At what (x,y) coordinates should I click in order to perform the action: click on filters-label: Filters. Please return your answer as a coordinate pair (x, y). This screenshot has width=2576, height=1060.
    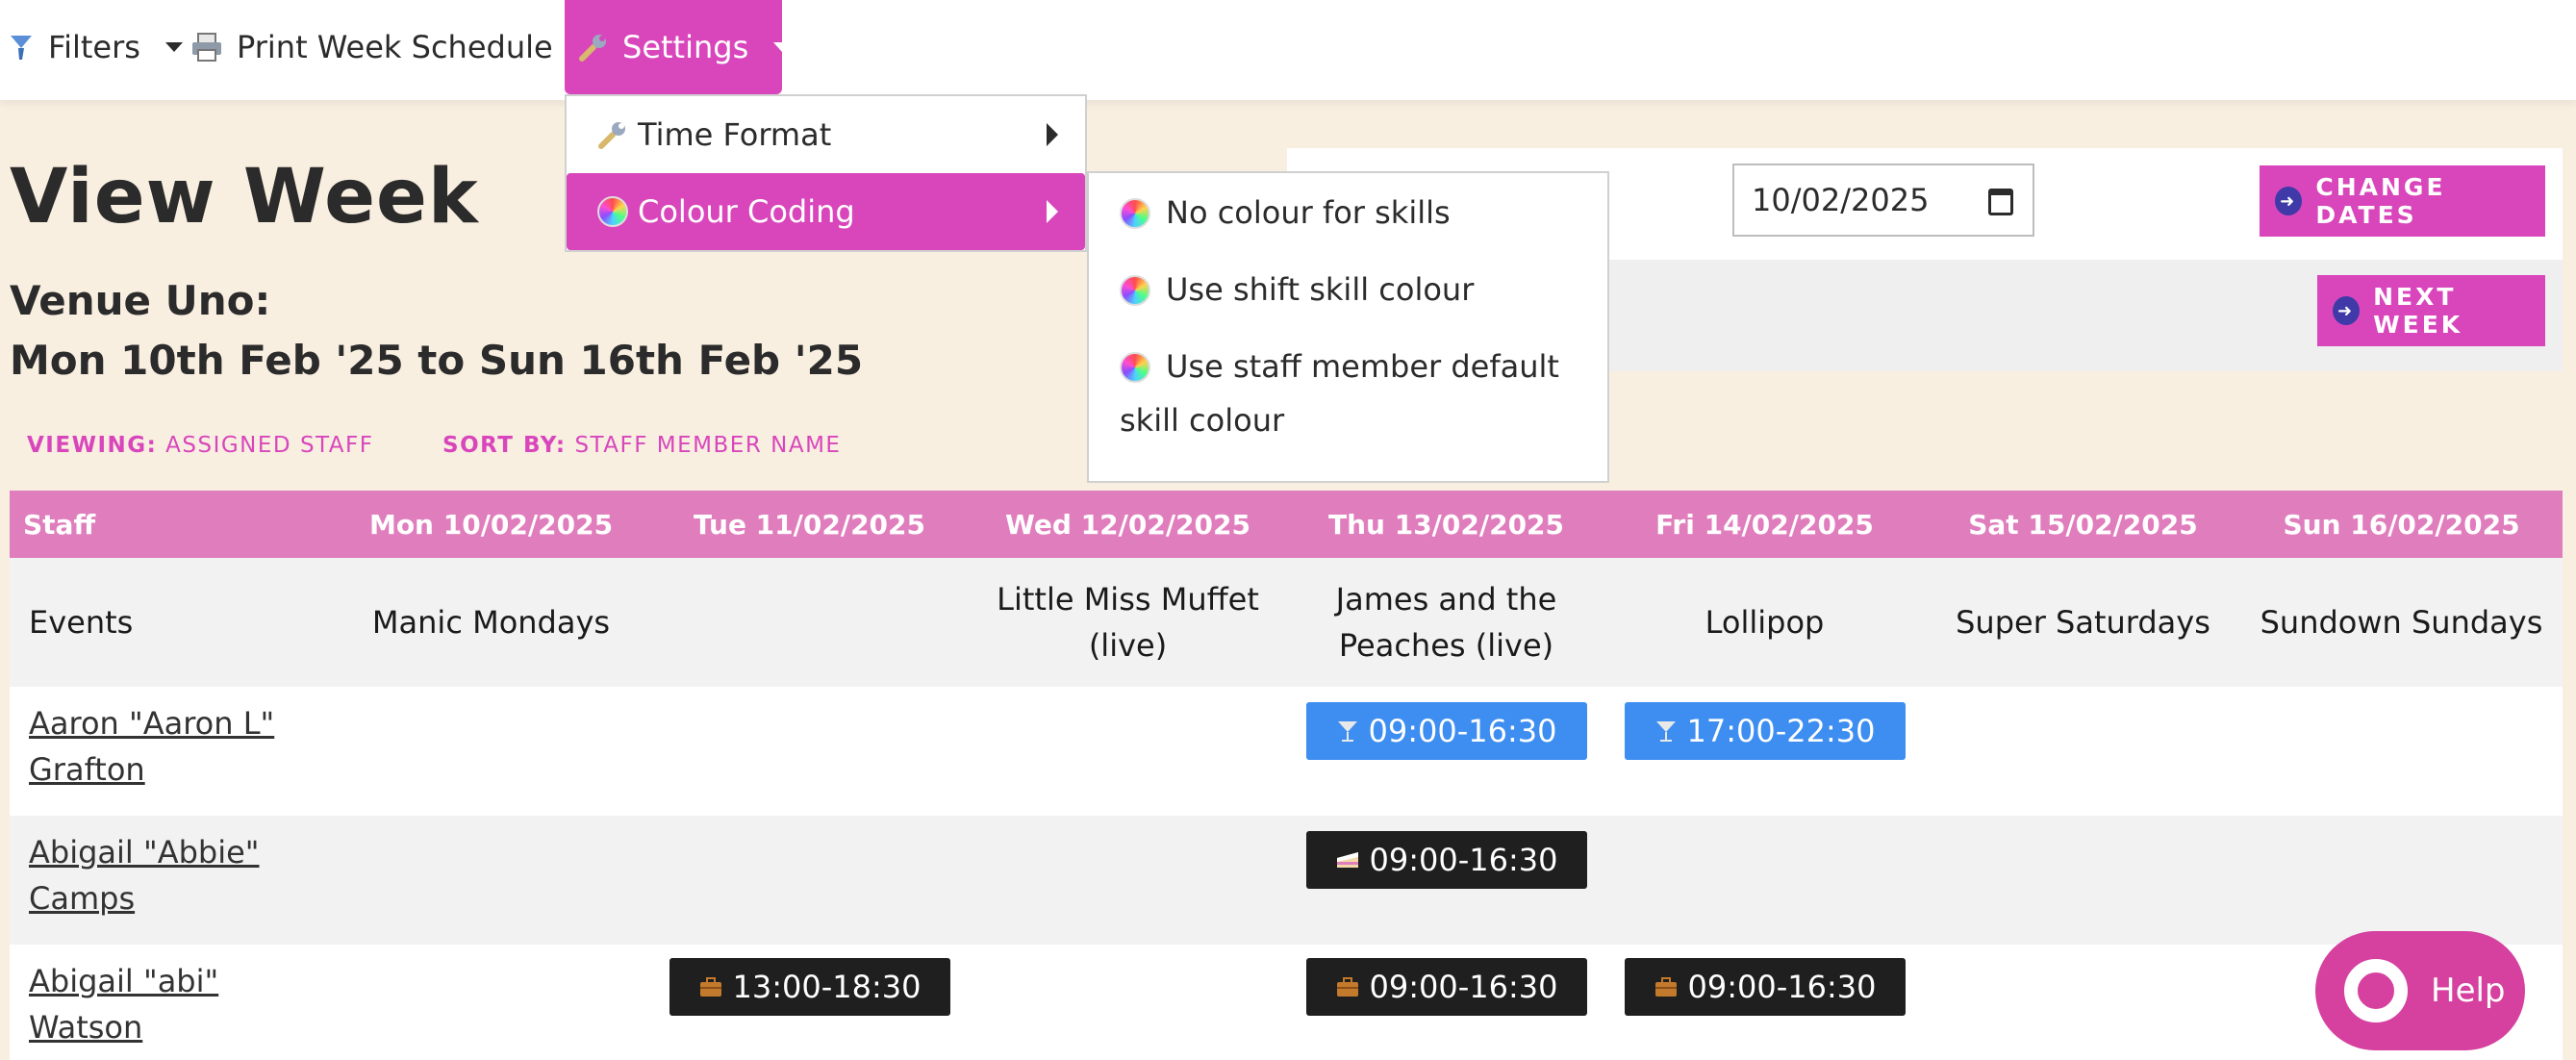
    Looking at the image, I should click on (94, 47).